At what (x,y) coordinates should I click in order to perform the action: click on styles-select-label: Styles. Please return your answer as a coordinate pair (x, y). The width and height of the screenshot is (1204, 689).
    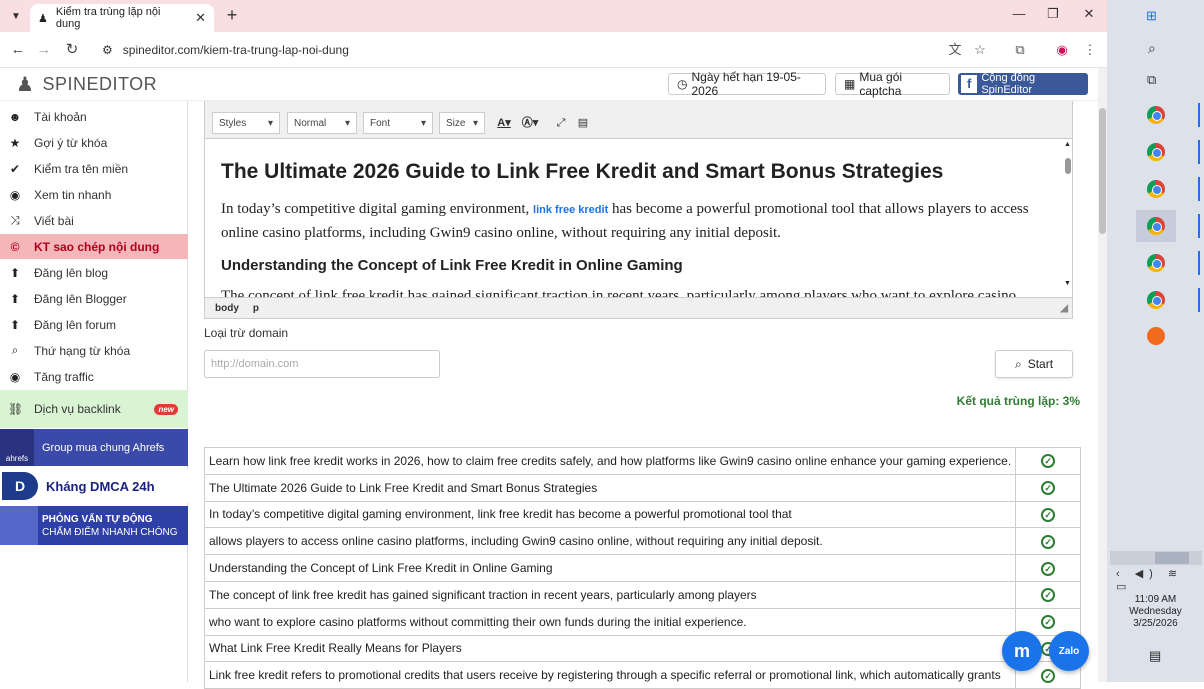
    Looking at the image, I should click on (233, 123).